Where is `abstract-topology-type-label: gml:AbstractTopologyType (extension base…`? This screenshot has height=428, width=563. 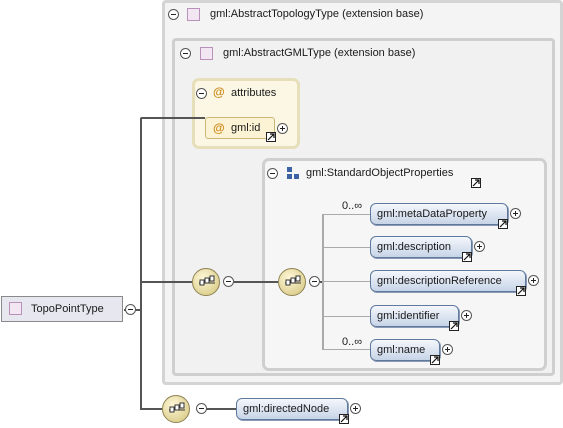 abstract-topology-type-label: gml:AbstractTopologyType (extension base… is located at coordinates (317, 14).